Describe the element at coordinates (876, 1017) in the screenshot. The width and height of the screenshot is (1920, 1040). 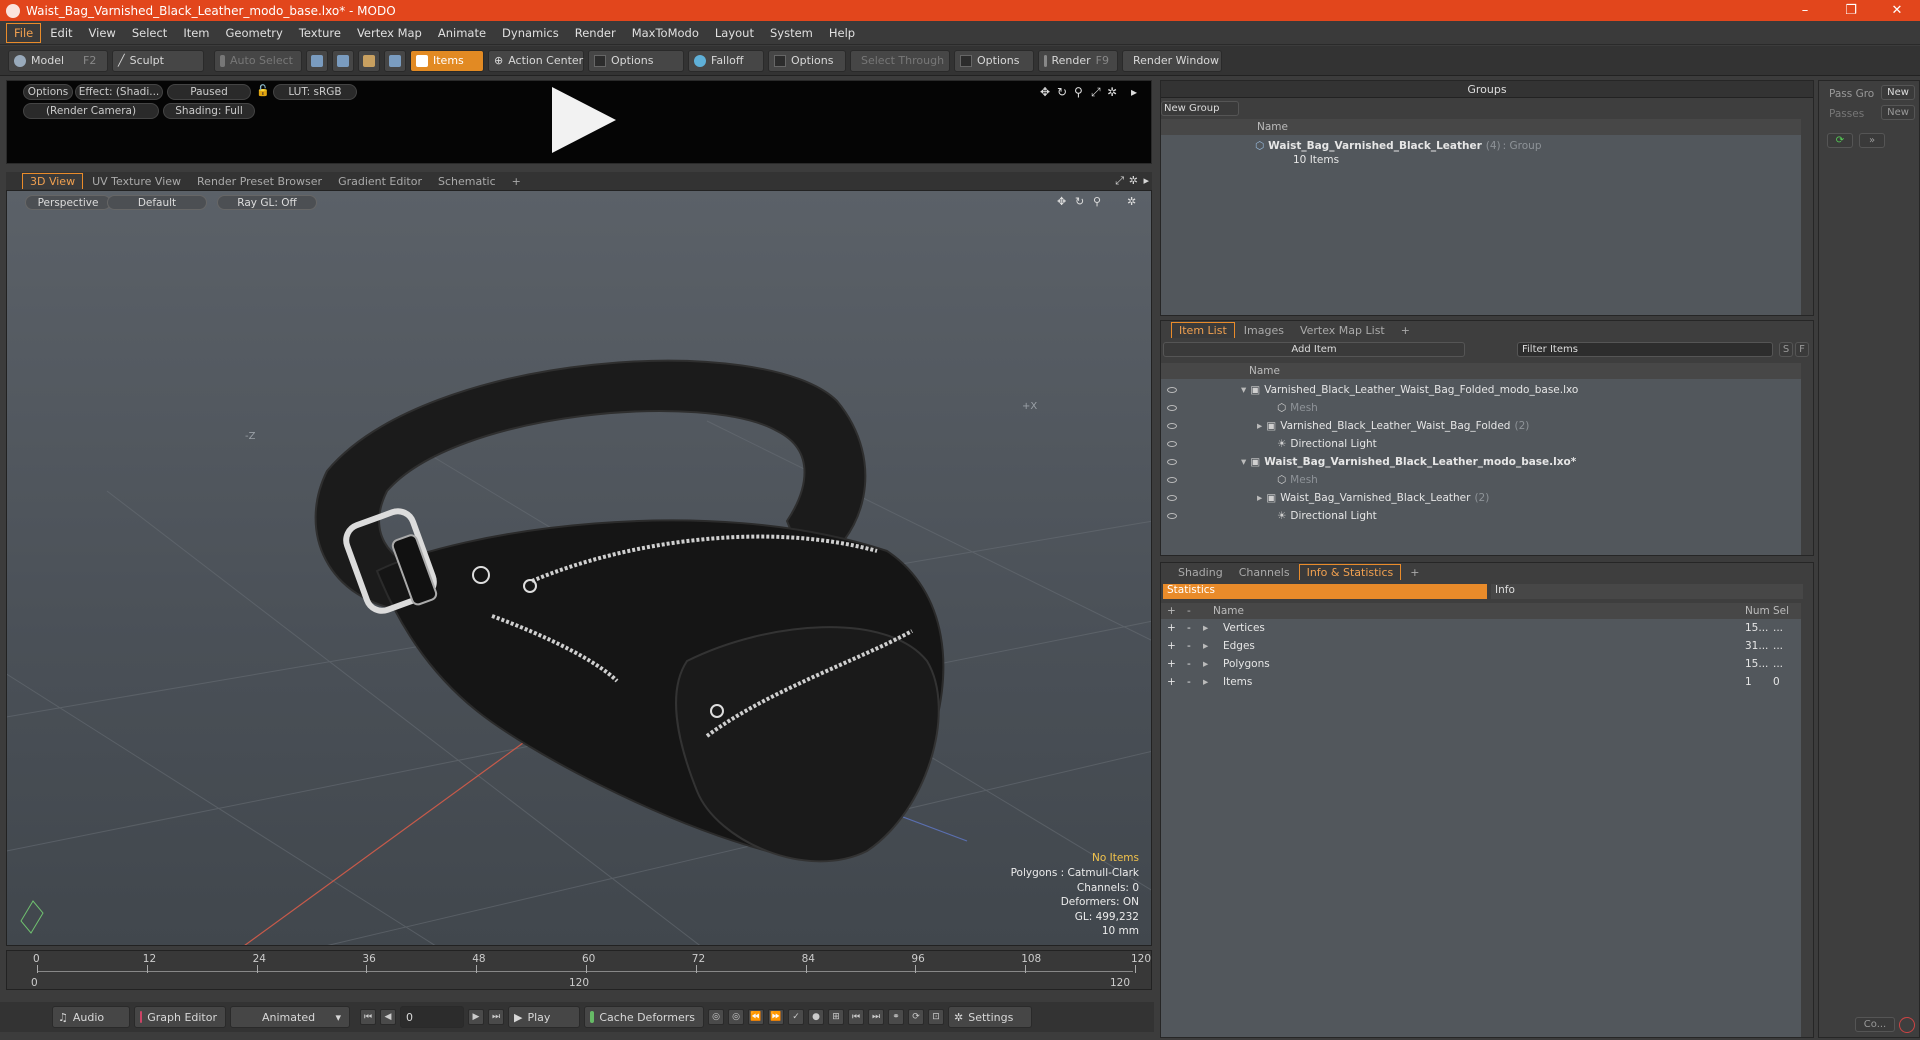
I see `jump-end-icon: ⏭` at that location.